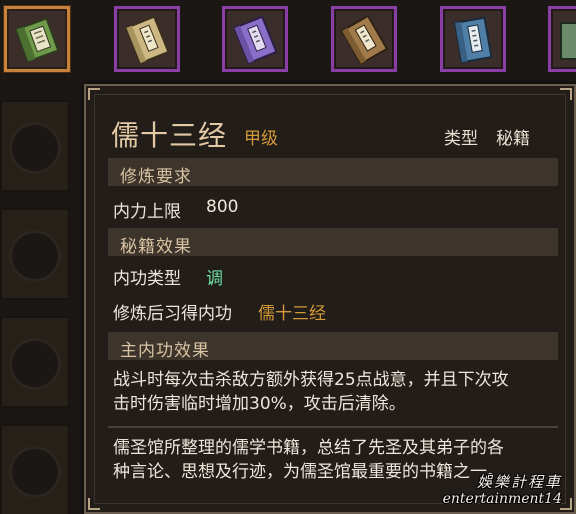 This screenshot has height=514, width=576. Describe the element at coordinates (156, 247) in the screenshot. I see `section-header-label: 秘籍效果` at that location.